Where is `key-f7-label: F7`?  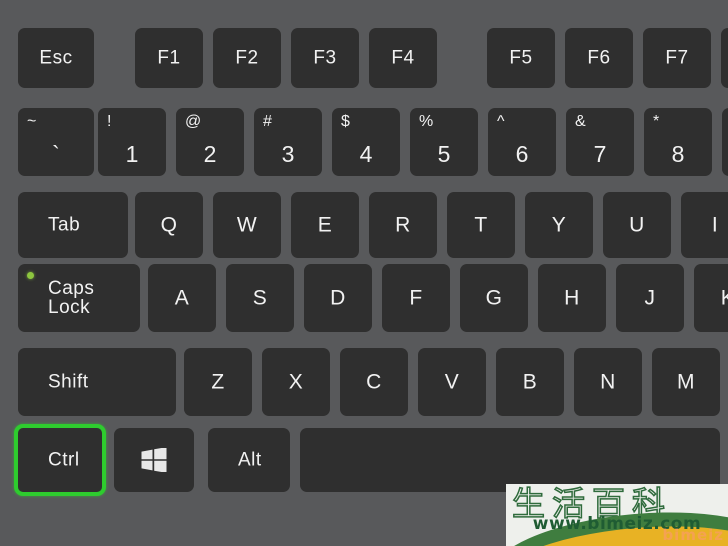
key-f7-label: F7 is located at coordinates (677, 58).